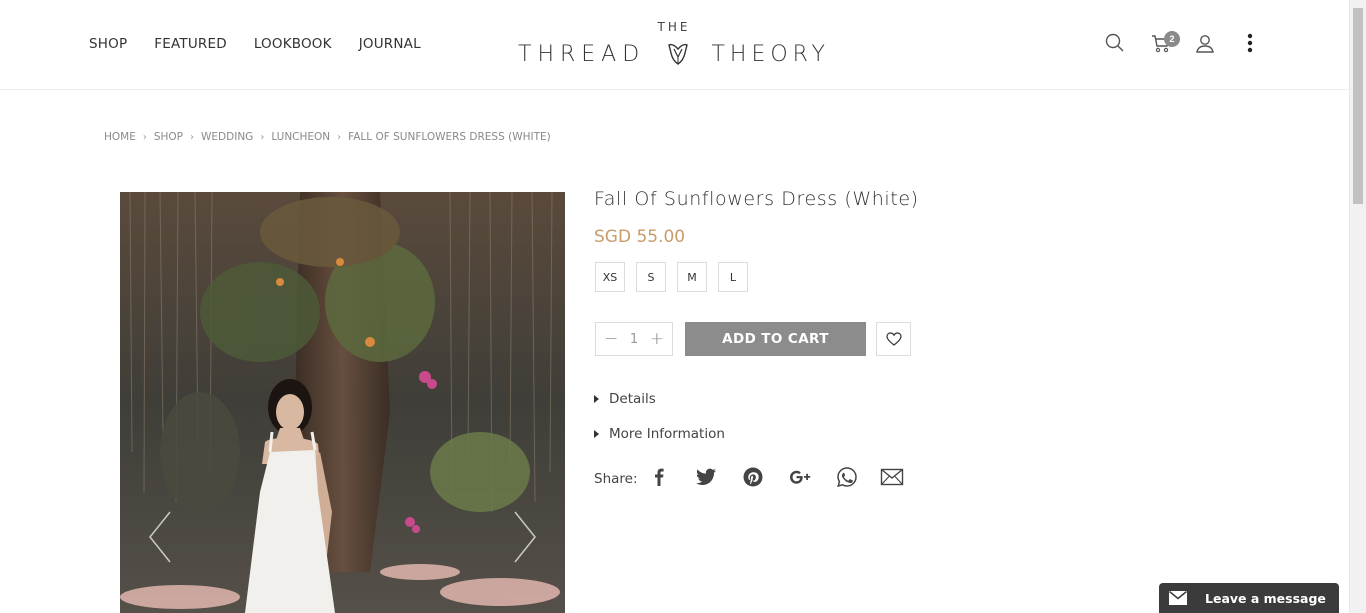 Image resolution: width=1366 pixels, height=613 pixels. I want to click on google-plus-icon, so click(800, 477).